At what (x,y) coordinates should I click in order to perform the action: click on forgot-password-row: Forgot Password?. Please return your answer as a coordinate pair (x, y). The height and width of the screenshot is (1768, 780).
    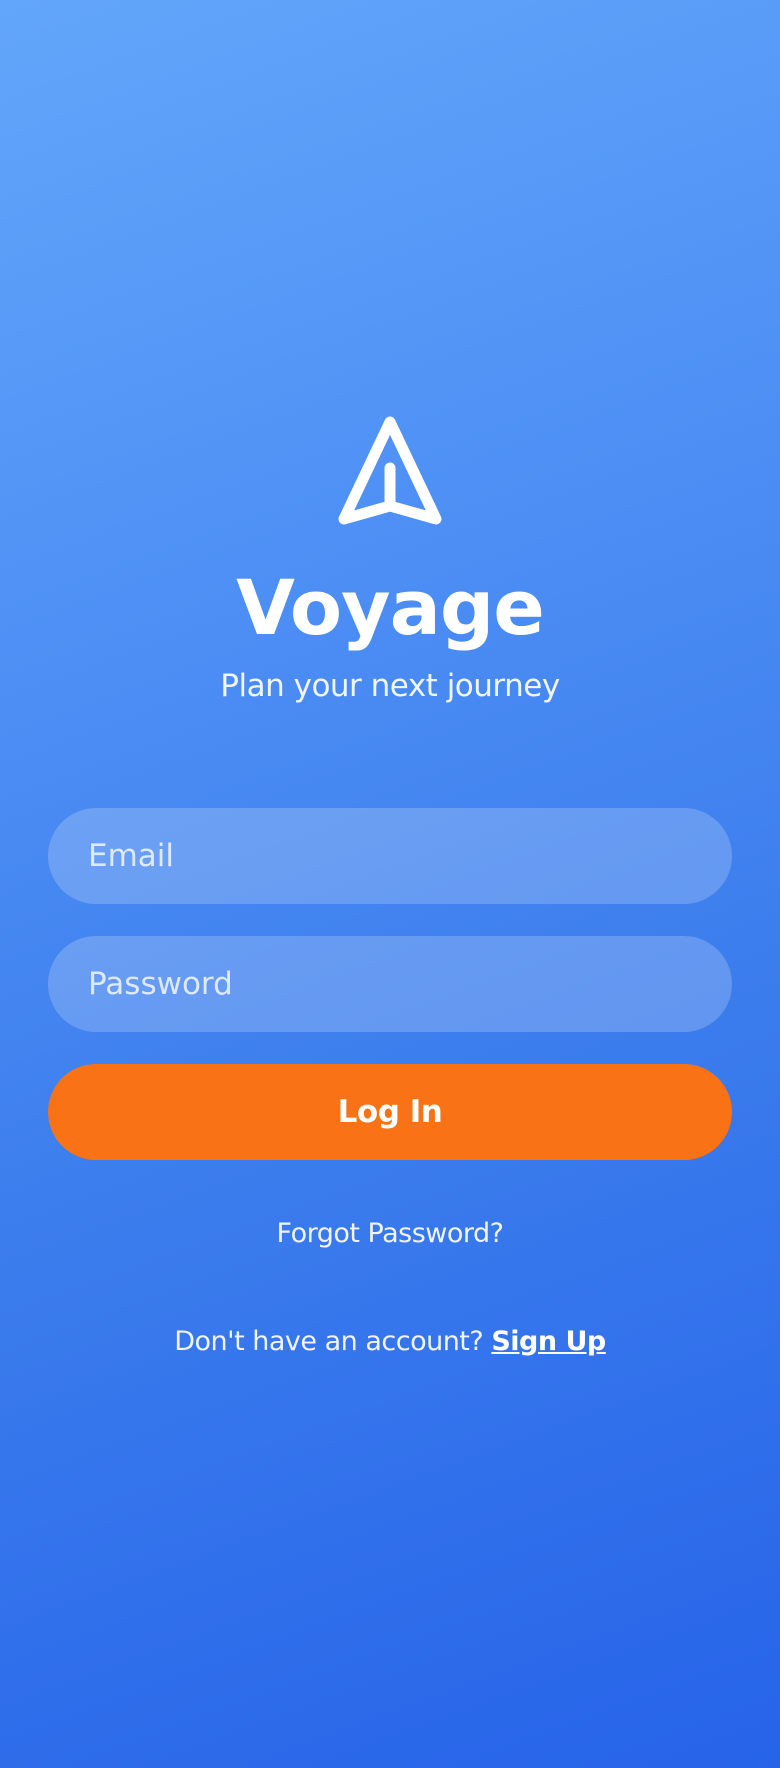
    Looking at the image, I should click on (390, 1234).